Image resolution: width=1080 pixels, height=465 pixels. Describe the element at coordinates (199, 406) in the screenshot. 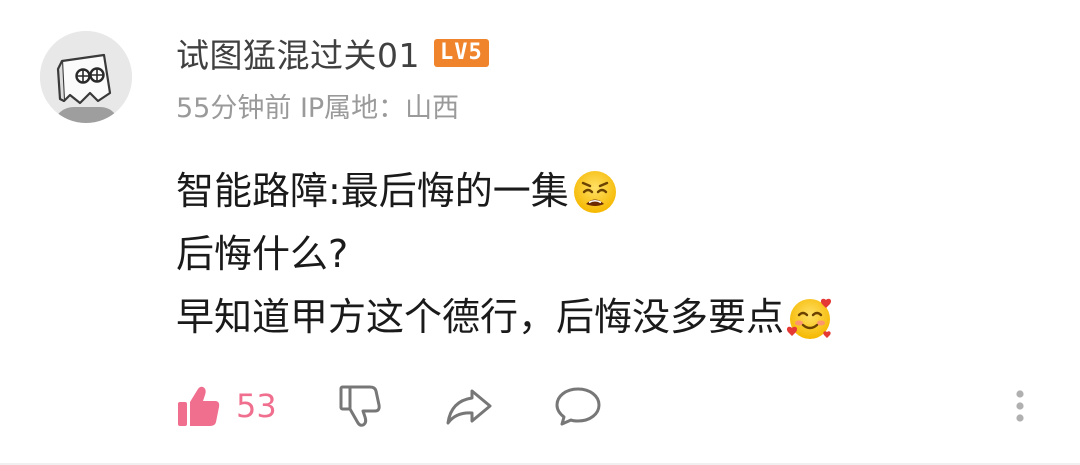

I see `thumbs-up-icon` at that location.